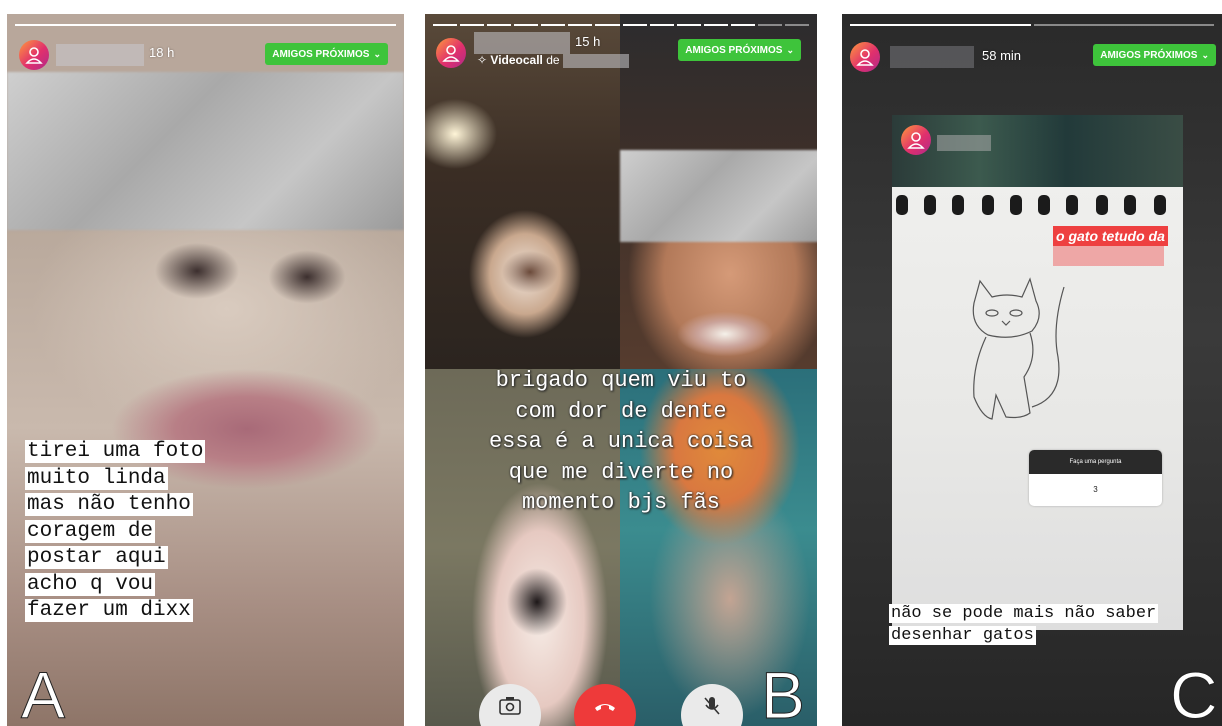  I want to click on caption-line: postar aqui, so click(96, 557).